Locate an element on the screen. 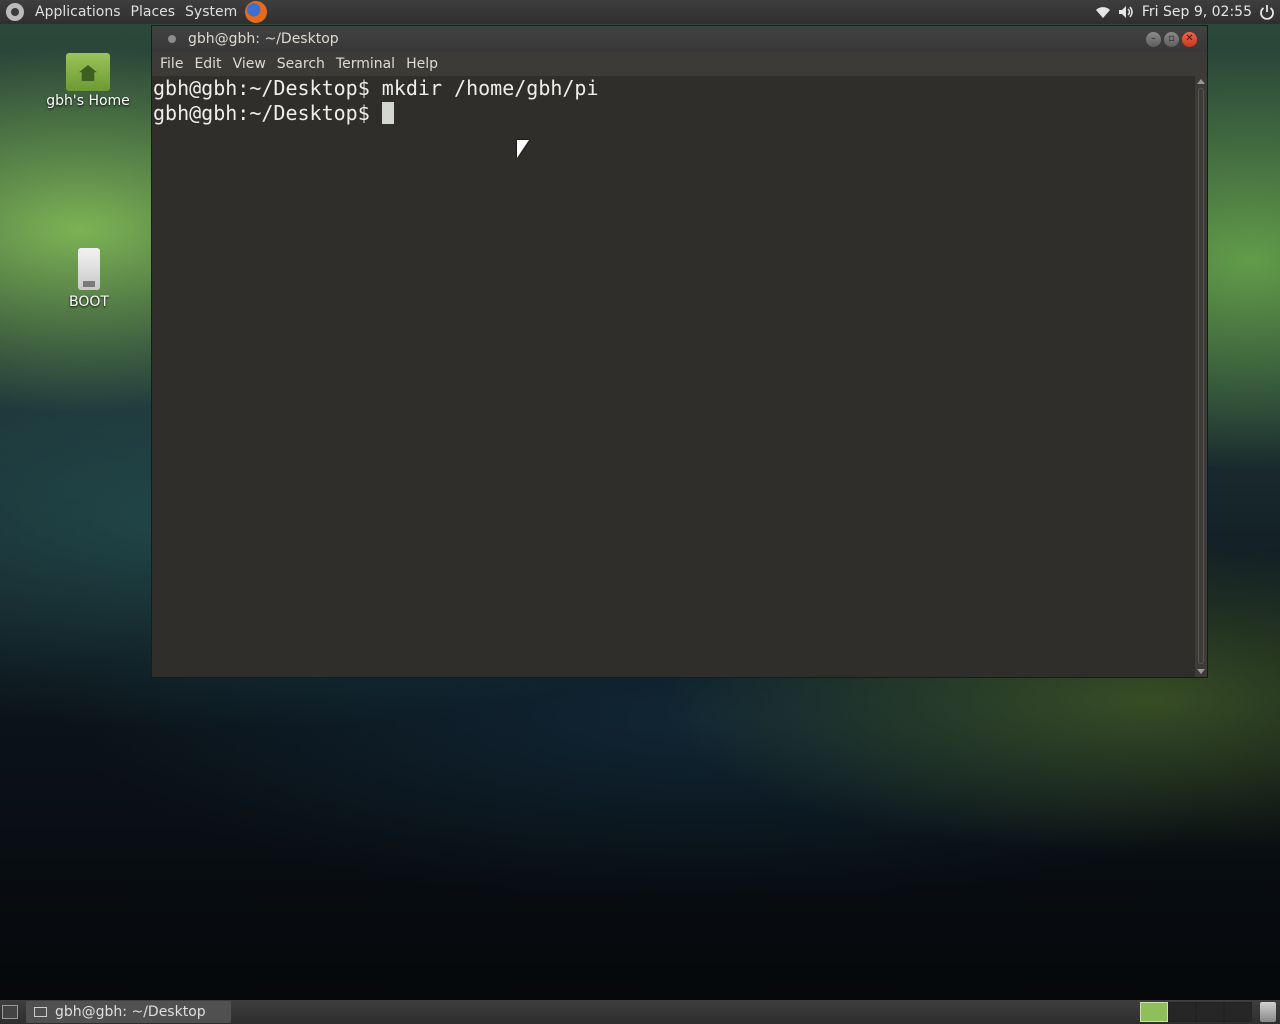  terminal-icon is located at coordinates (40, 1012).